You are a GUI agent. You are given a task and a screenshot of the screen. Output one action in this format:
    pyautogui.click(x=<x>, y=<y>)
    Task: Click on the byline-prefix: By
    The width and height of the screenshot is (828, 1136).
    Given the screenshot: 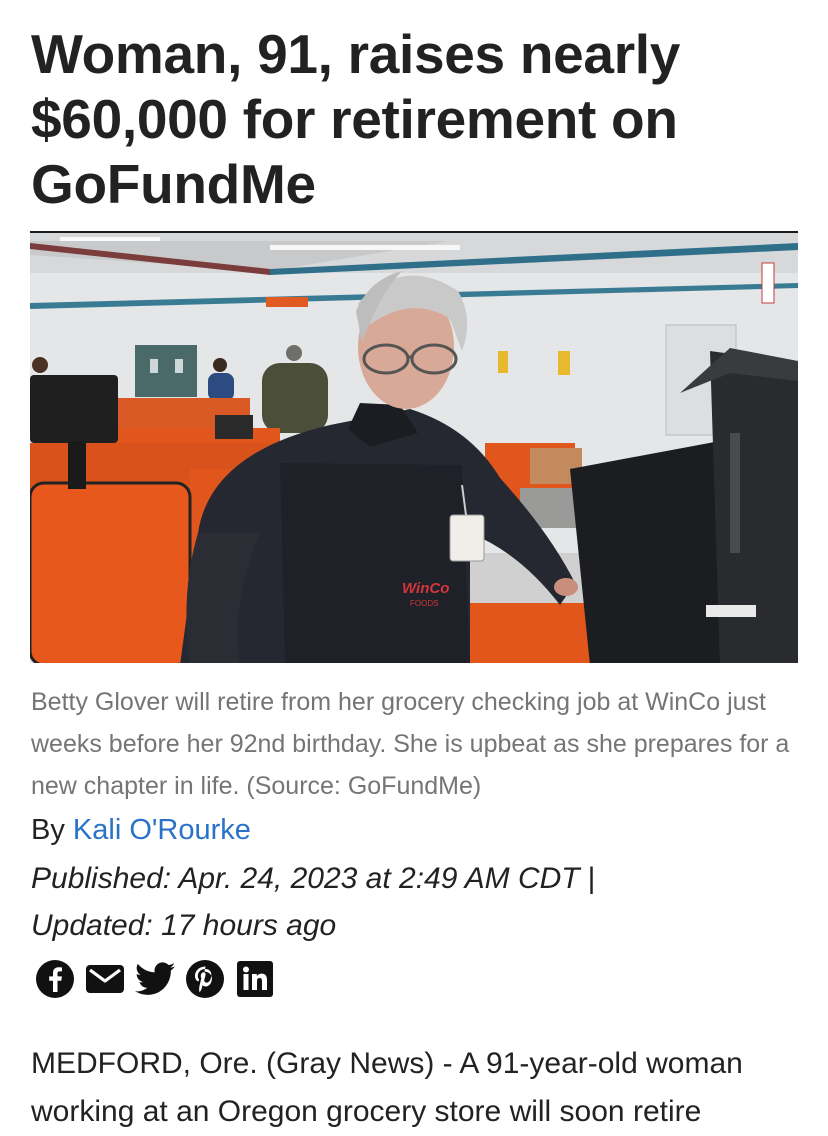 What is the action you would take?
    pyautogui.click(x=52, y=830)
    